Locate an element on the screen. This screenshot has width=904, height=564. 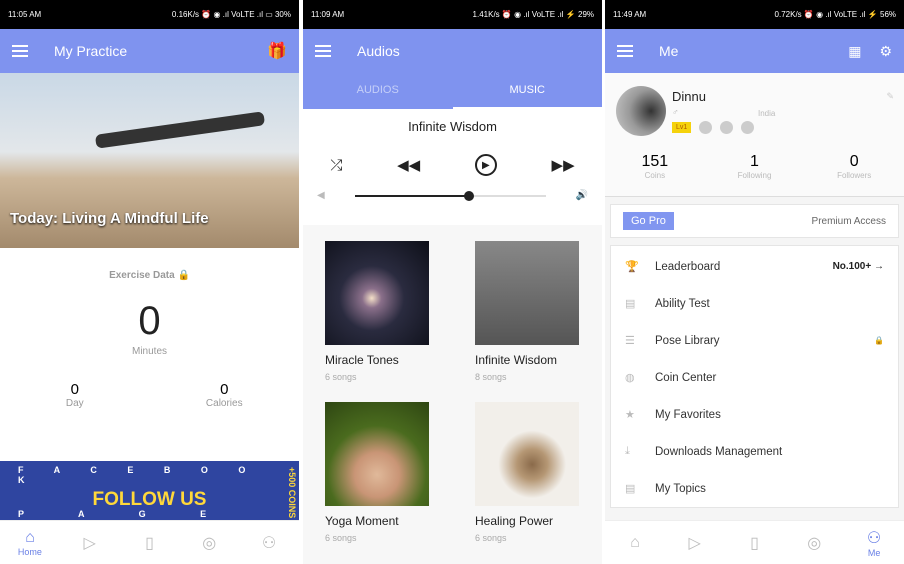
status-icons: 0.72K/s ⏰ ◉ .ıl VoLTE .ıl ⚡ 56% is located at coordinates (835, 14).